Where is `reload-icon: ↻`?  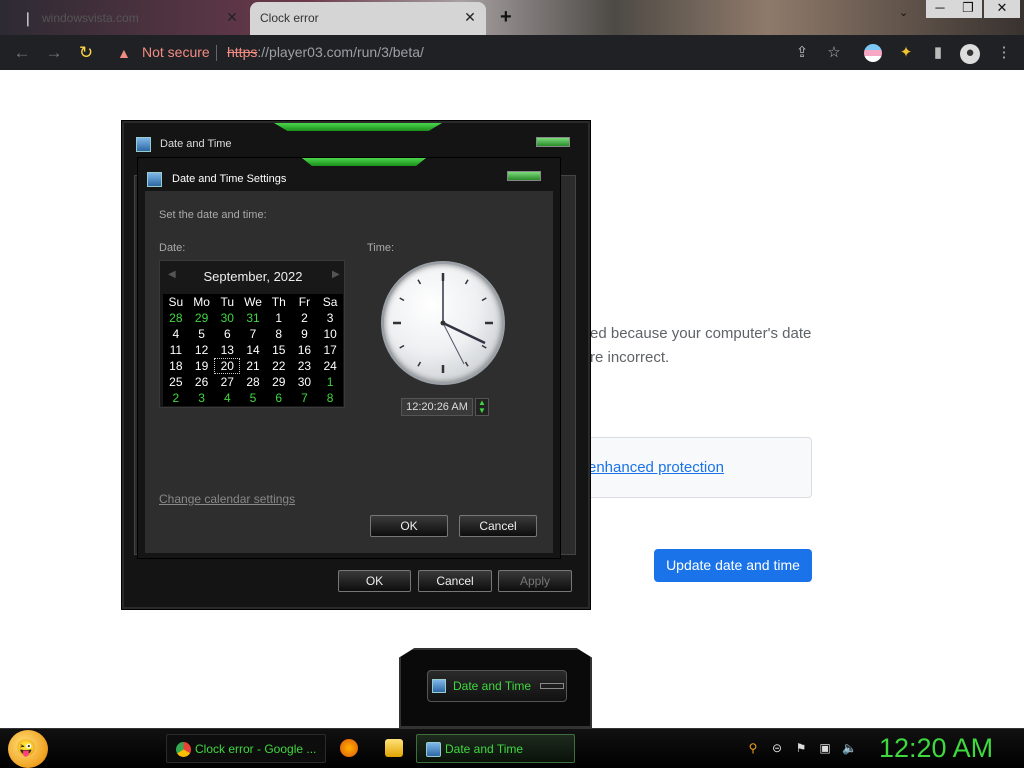 reload-icon: ↻ is located at coordinates (86, 53).